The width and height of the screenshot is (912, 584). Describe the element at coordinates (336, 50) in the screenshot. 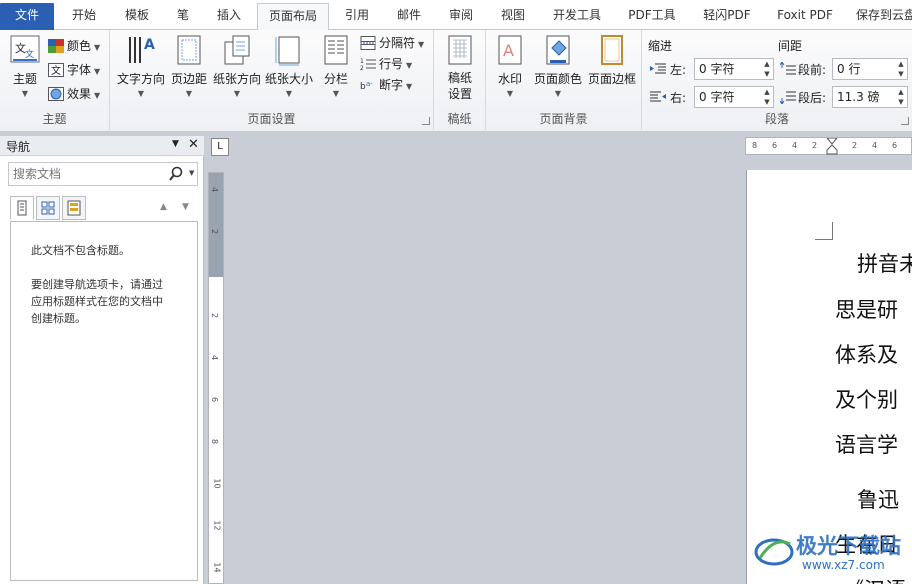

I see `columns-icon` at that location.